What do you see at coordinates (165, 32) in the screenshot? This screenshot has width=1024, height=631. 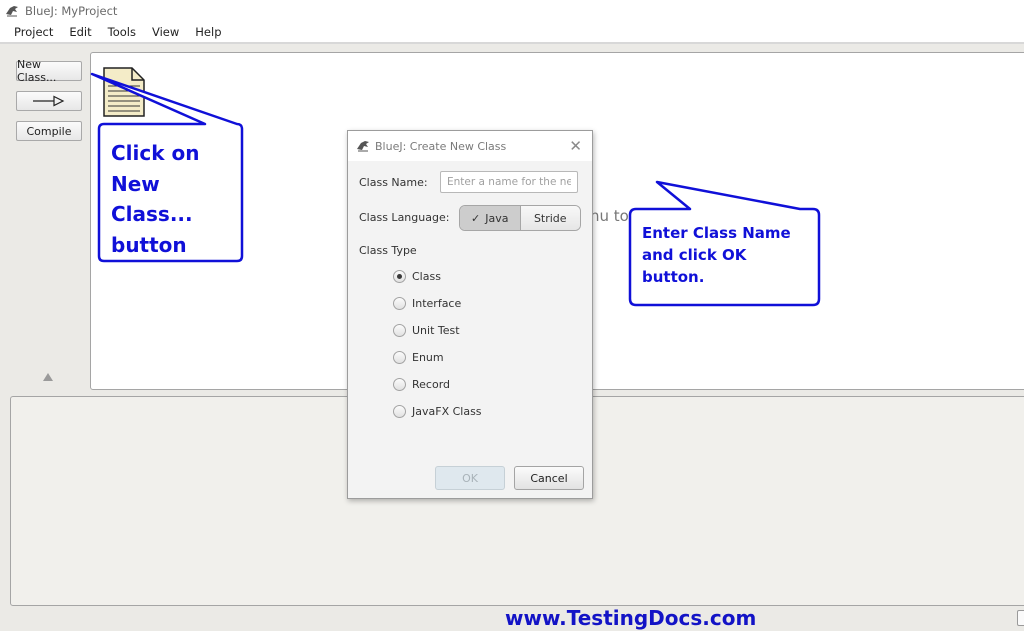 I see `menu-view: View` at bounding box center [165, 32].